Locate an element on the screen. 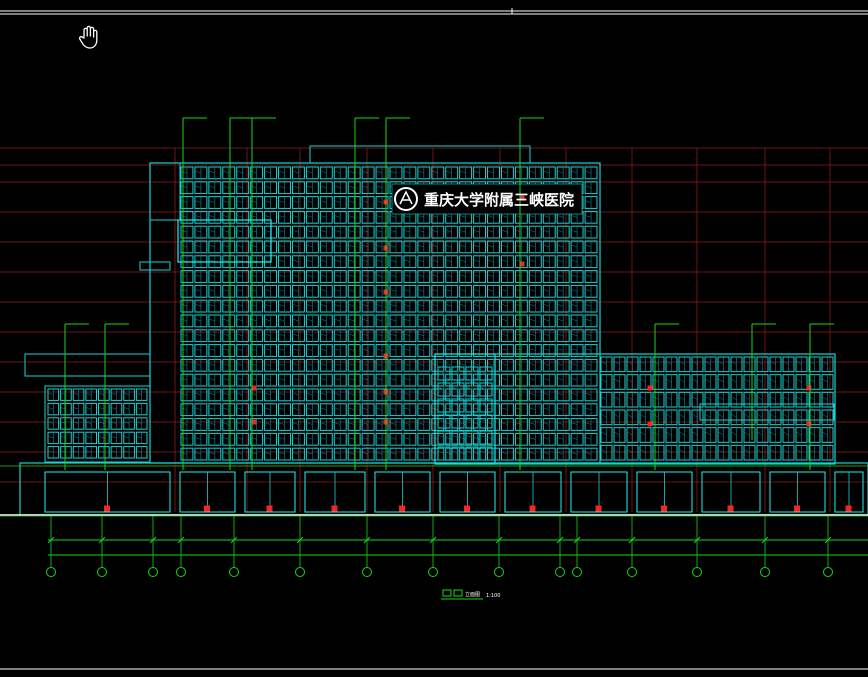 This screenshot has height=677, width=868. hand-pan-icon is located at coordinates (89, 37).